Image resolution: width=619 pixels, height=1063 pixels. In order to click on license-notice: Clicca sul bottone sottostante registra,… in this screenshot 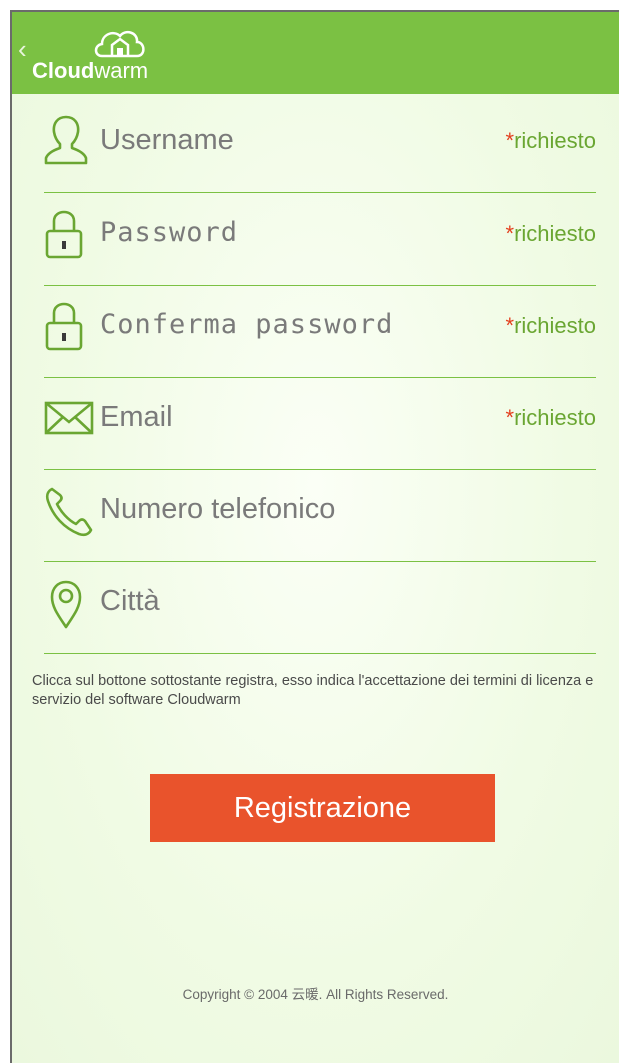, I will do `click(313, 690)`.